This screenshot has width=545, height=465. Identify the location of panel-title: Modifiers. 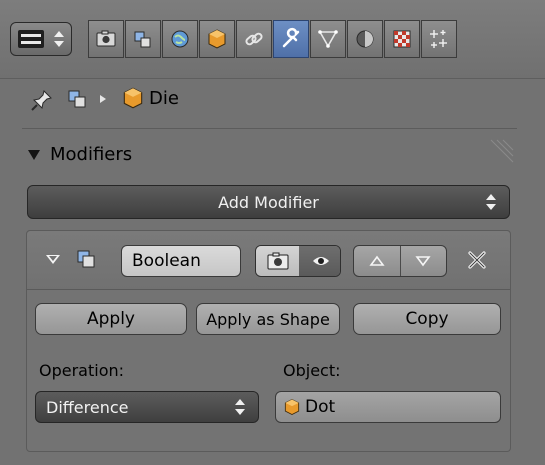
(91, 154).